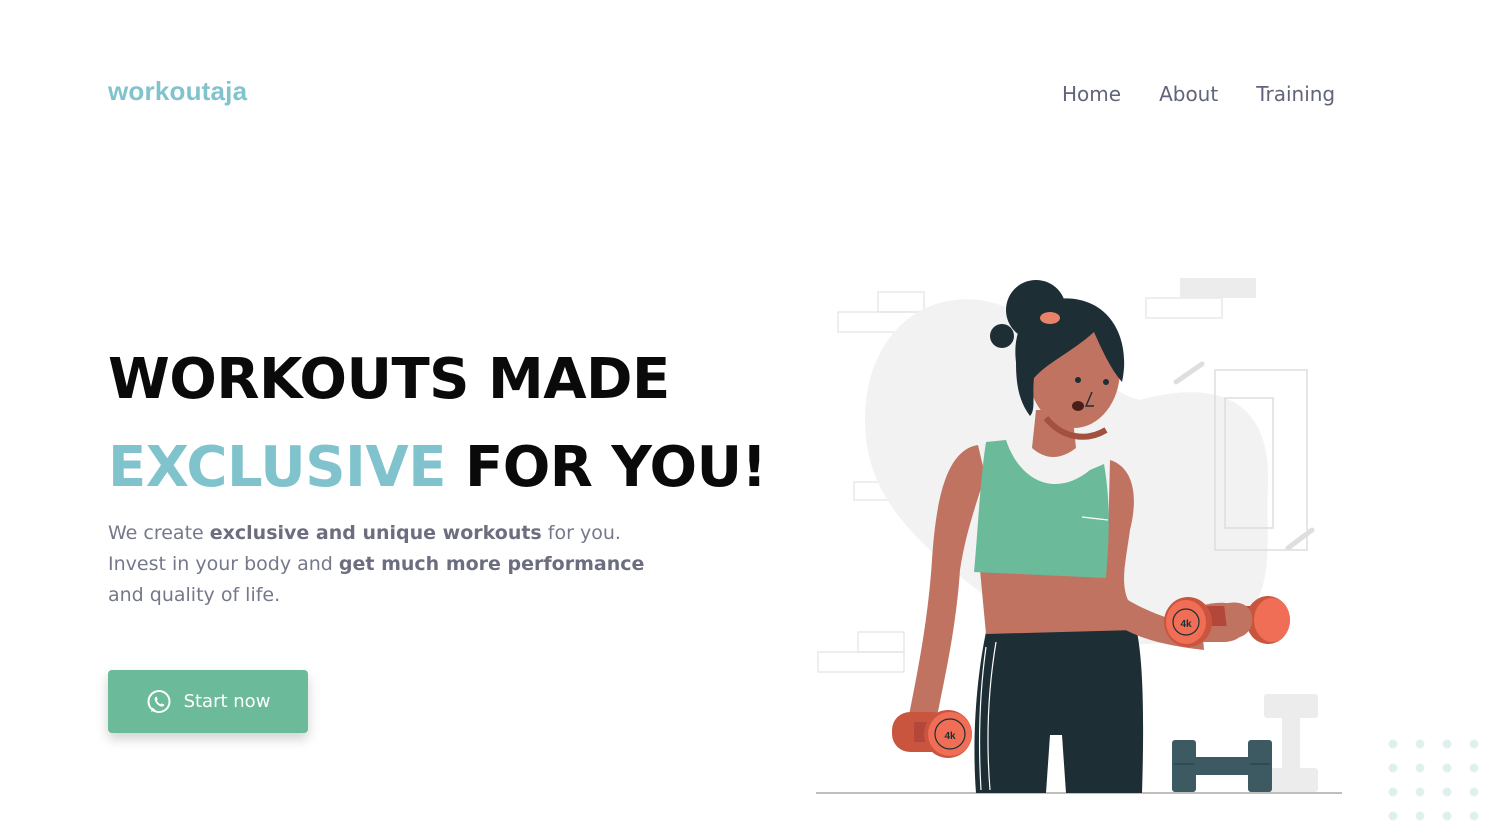 The width and height of the screenshot is (1490, 829). Describe the element at coordinates (1078, 380) in the screenshot. I see `eye` at that location.